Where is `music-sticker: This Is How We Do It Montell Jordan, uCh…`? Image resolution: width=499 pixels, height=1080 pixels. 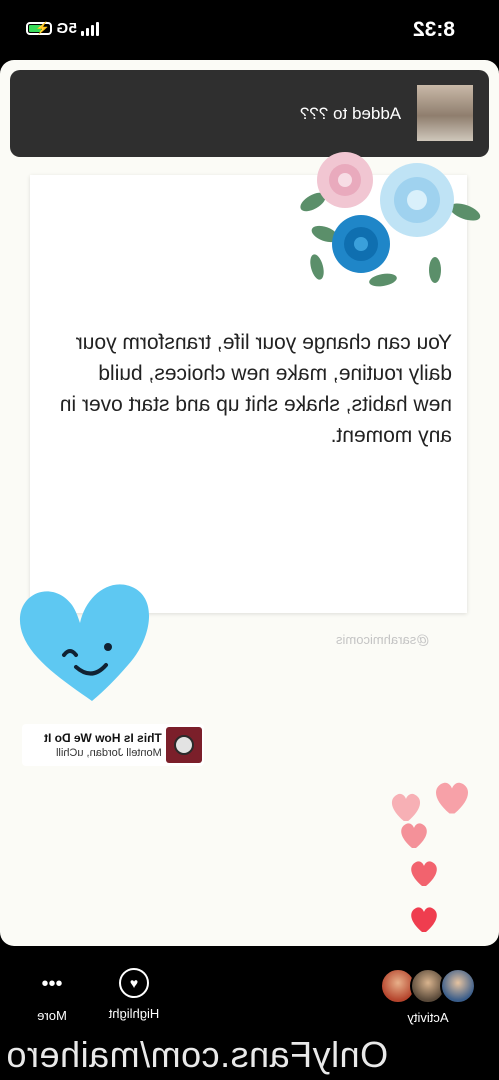 music-sticker: This Is How We Do It Montell Jordan, uCh… is located at coordinates (113, 745).